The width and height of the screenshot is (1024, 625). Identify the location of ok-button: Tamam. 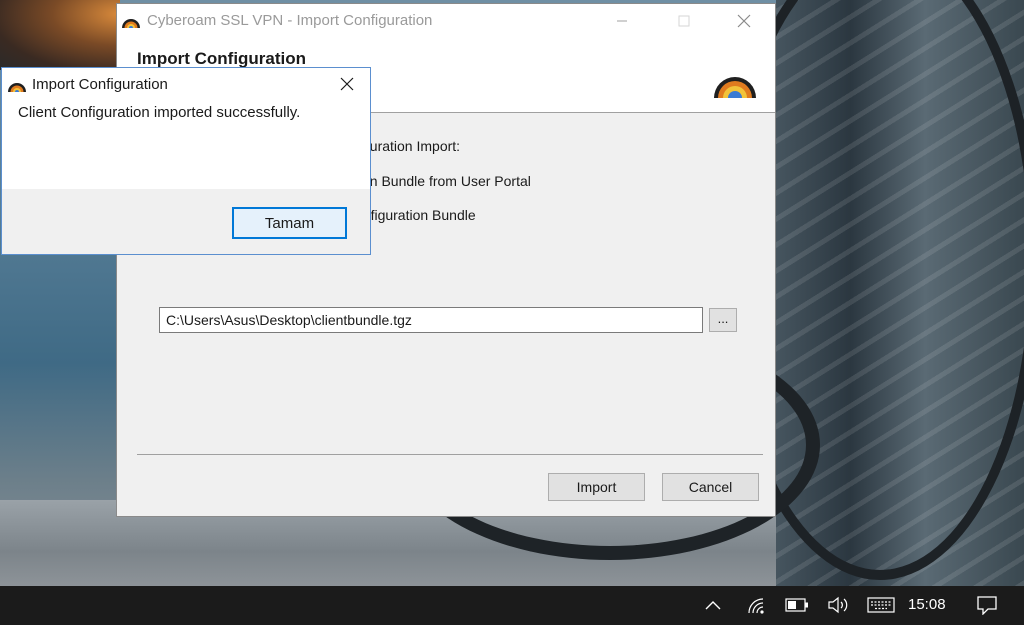
(289, 223).